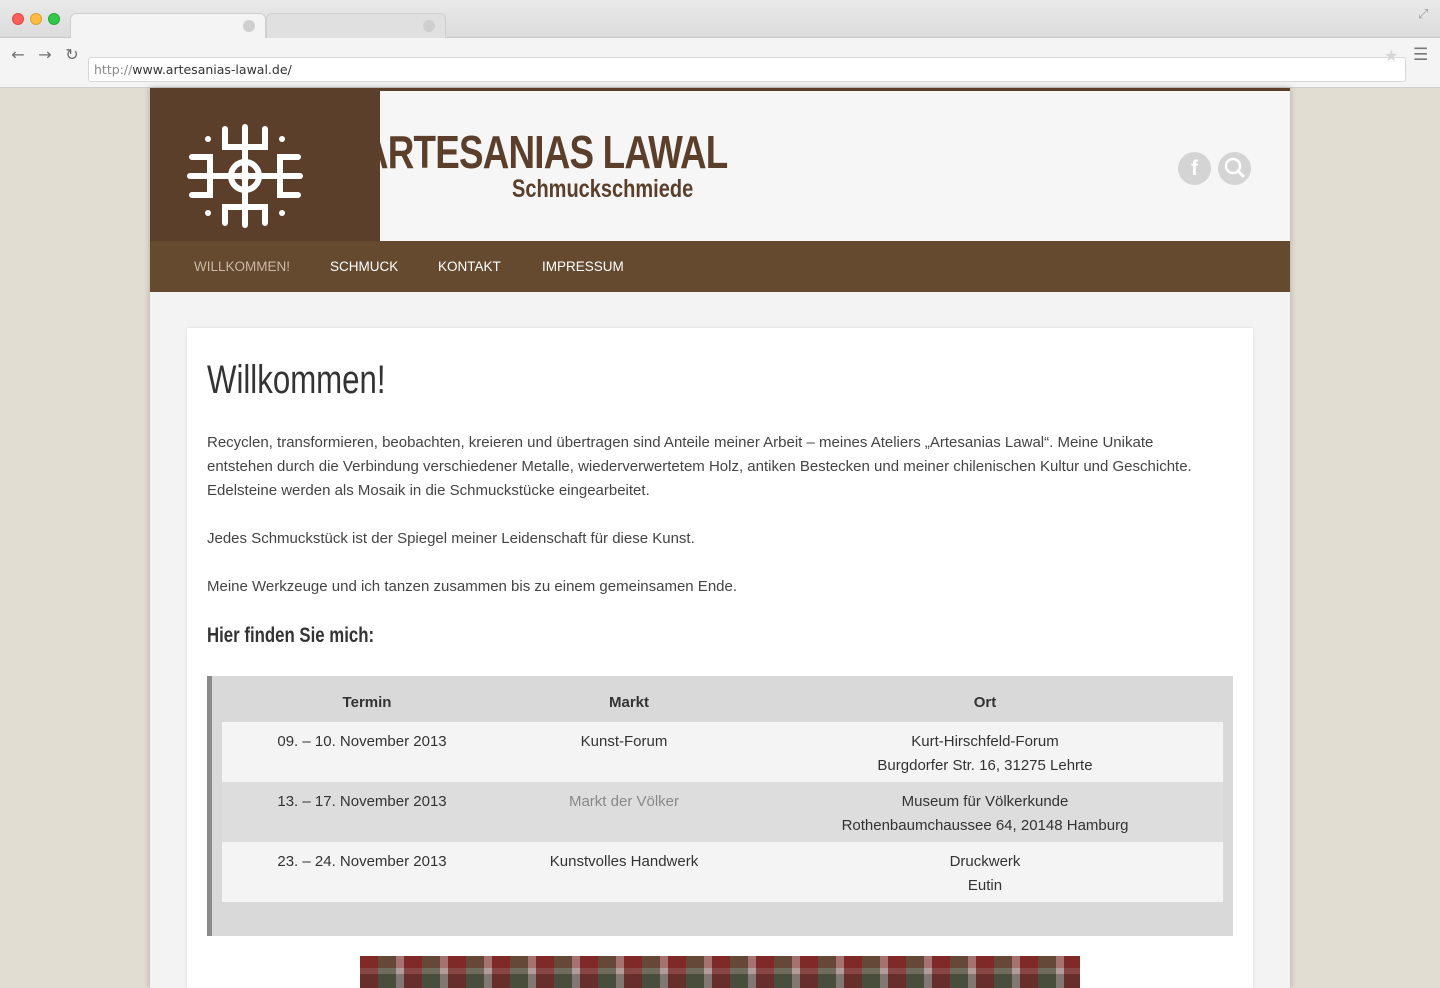 The width and height of the screenshot is (1440, 988). What do you see at coordinates (1425, 15) in the screenshot?
I see `fullscreen-icon: ⤢` at bounding box center [1425, 15].